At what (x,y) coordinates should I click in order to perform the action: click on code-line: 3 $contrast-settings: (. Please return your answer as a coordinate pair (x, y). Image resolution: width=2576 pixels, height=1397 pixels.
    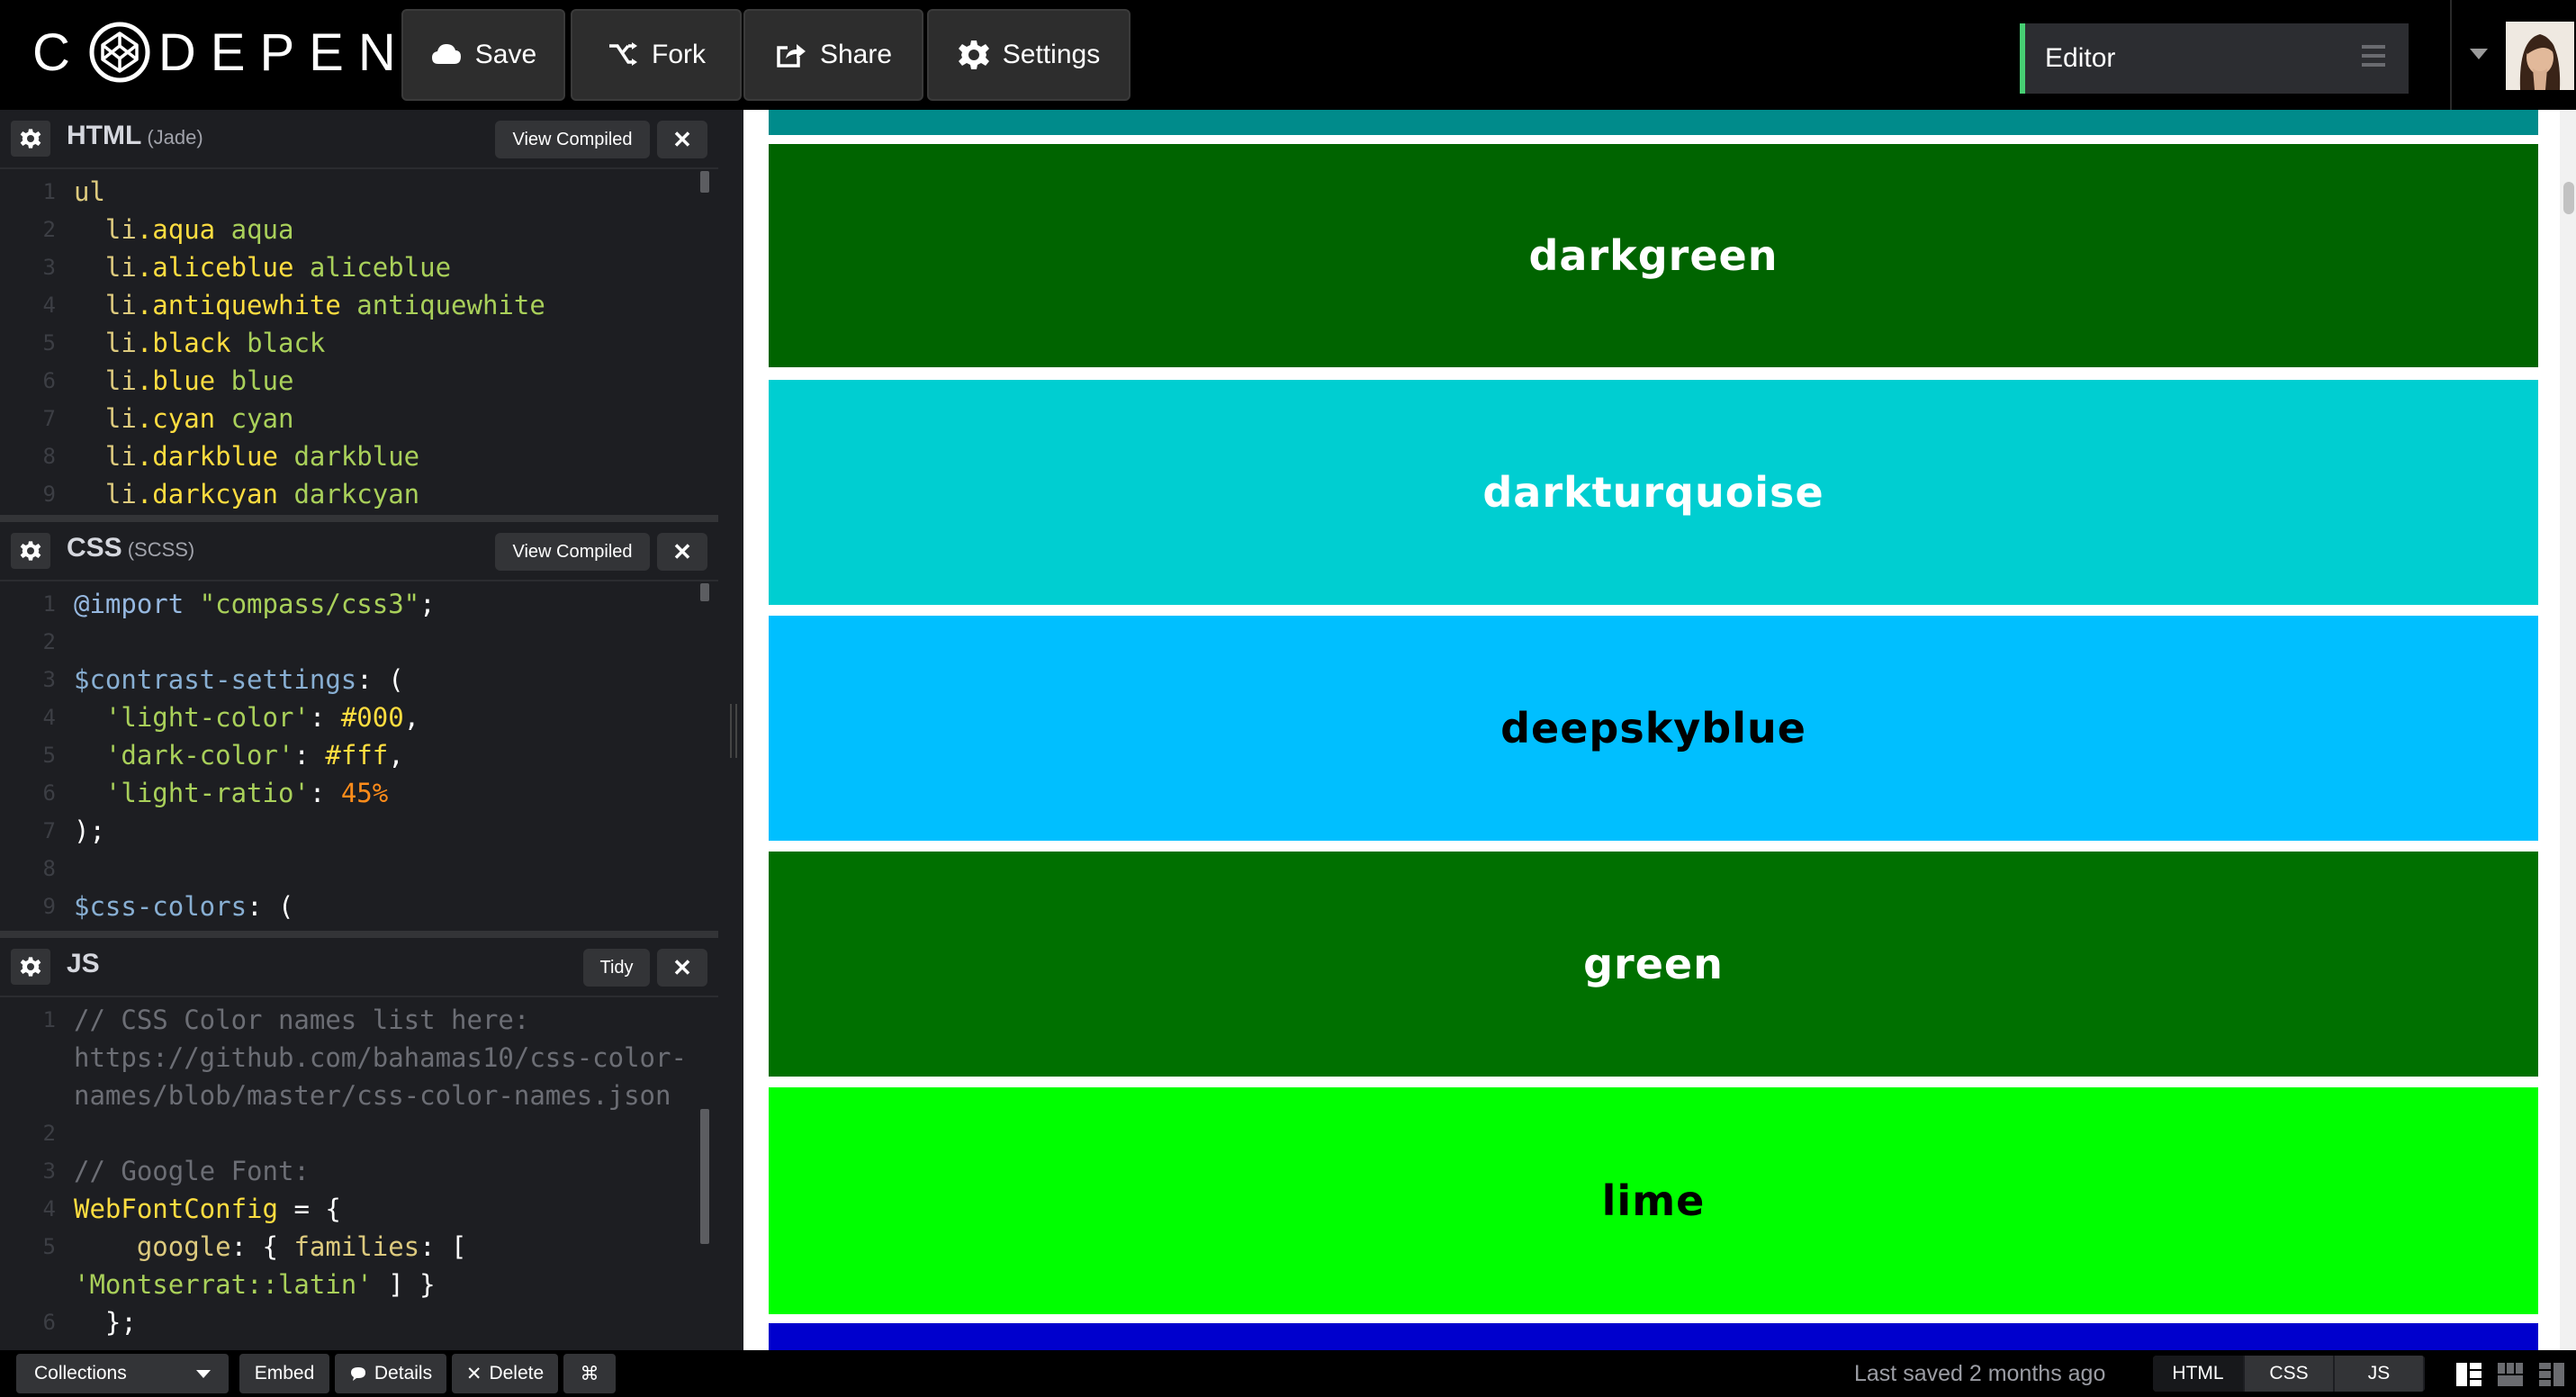
    Looking at the image, I should click on (351, 679).